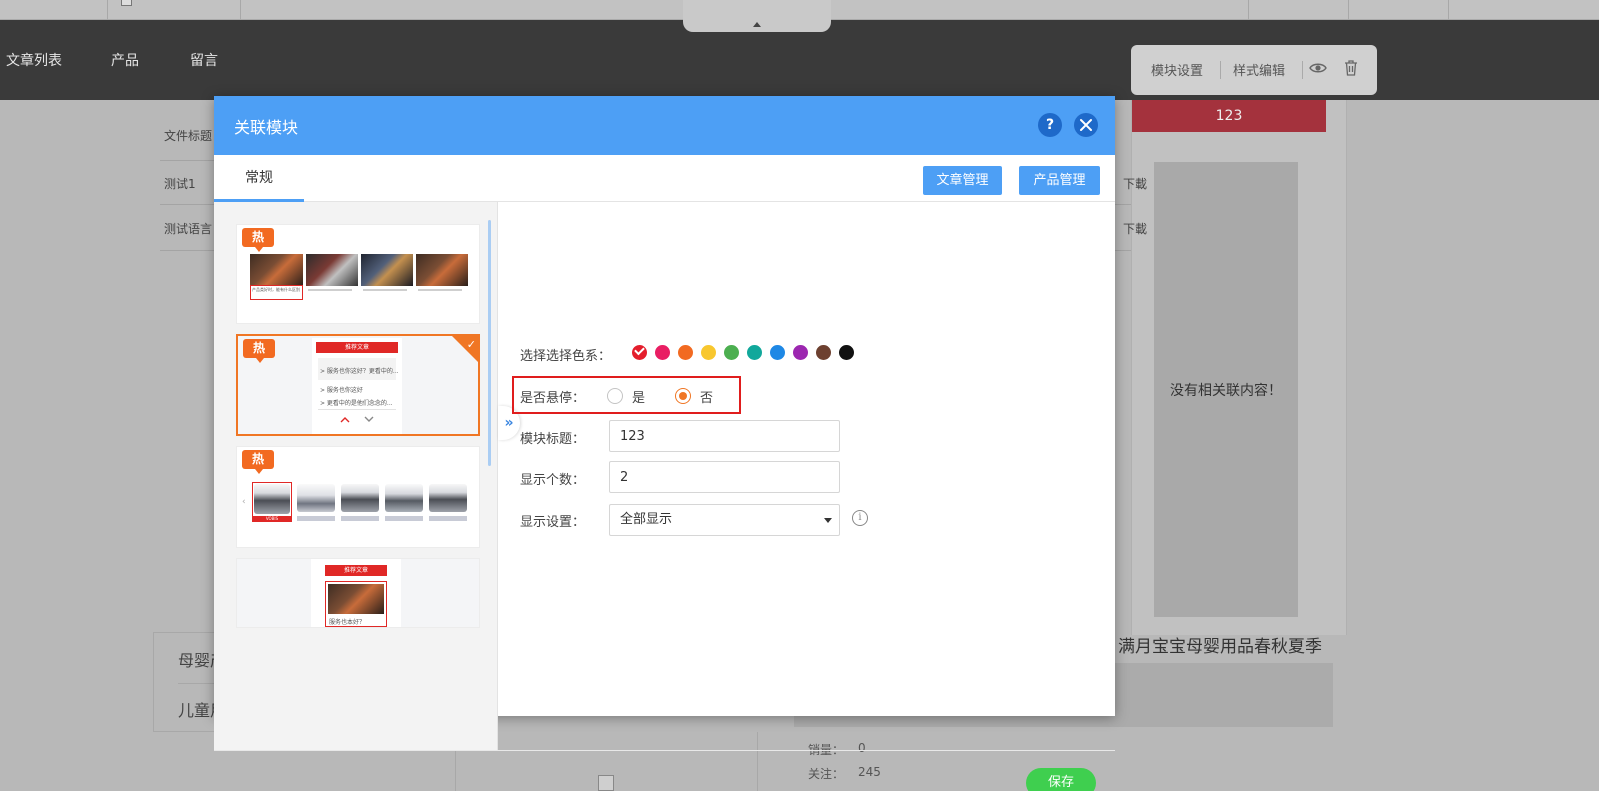 This screenshot has height=791, width=1599. Describe the element at coordinates (646, 519) in the screenshot. I see `display-settings-value: 全部显示` at that location.